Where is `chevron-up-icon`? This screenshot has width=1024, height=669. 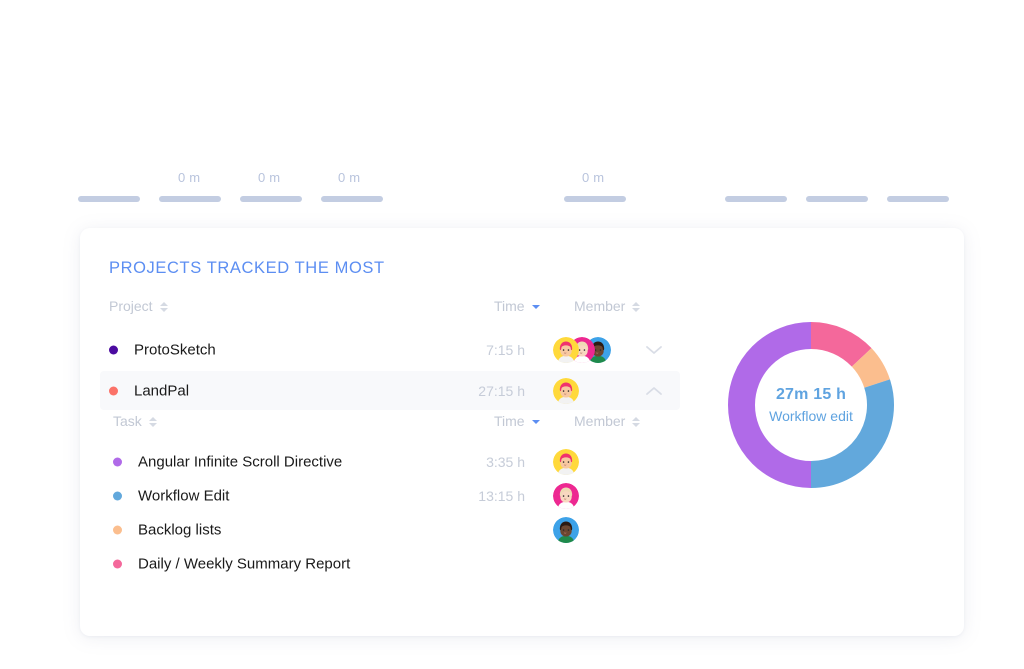 chevron-up-icon is located at coordinates (654, 390).